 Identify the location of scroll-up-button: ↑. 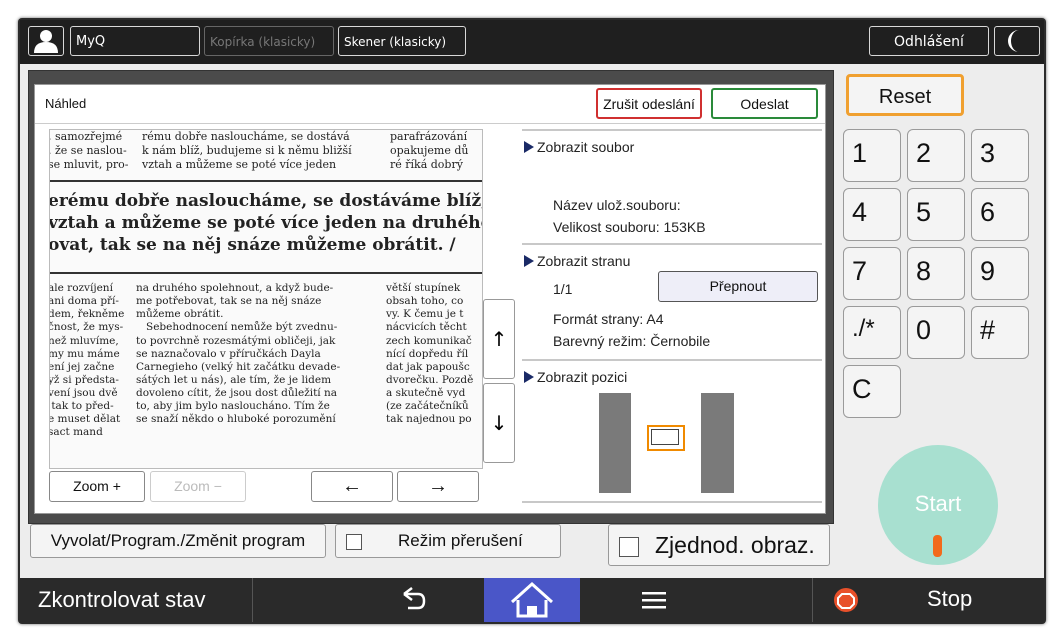
(499, 339).